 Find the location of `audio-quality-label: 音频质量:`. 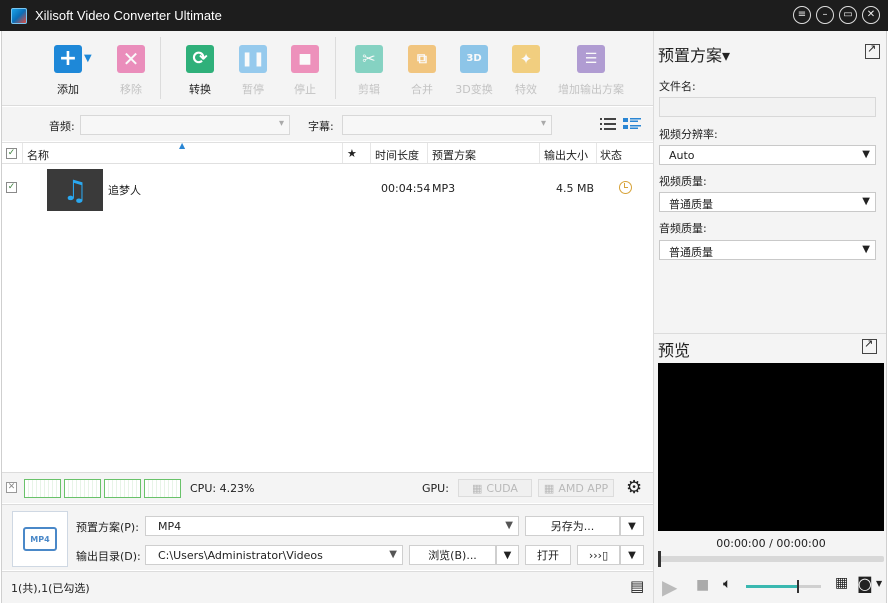

audio-quality-label: 音频质量: is located at coordinates (683, 228).